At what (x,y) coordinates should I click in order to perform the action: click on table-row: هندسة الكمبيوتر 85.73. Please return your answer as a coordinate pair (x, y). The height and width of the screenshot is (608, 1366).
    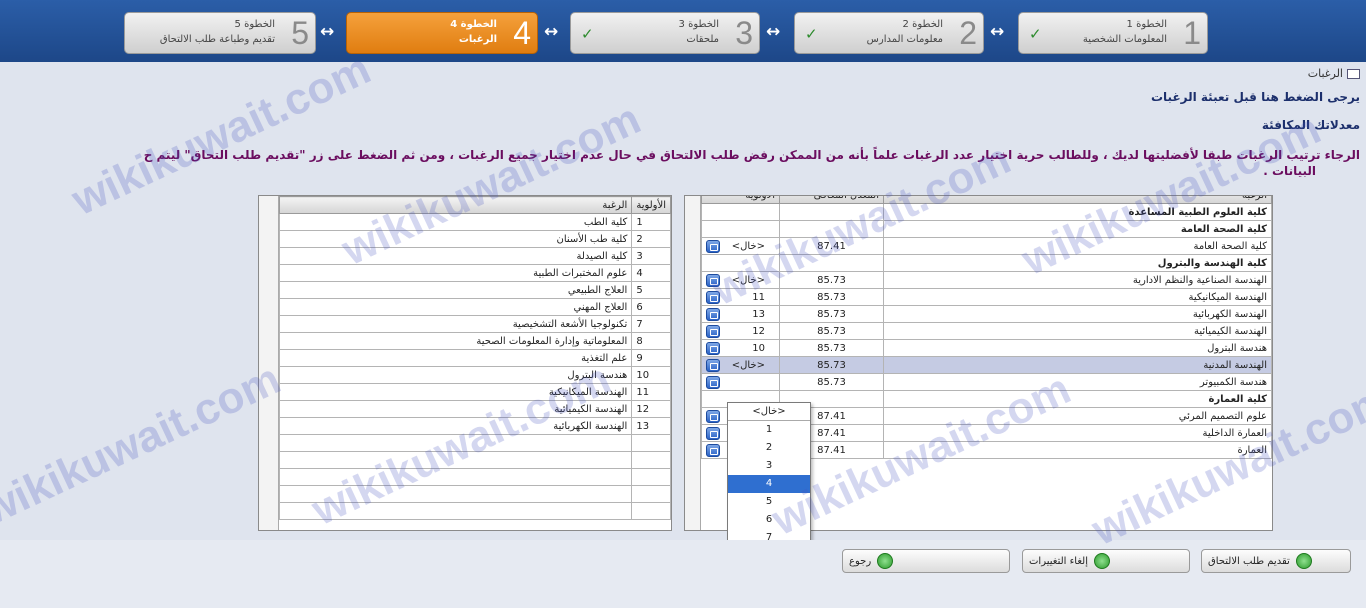
    Looking at the image, I should click on (986, 382).